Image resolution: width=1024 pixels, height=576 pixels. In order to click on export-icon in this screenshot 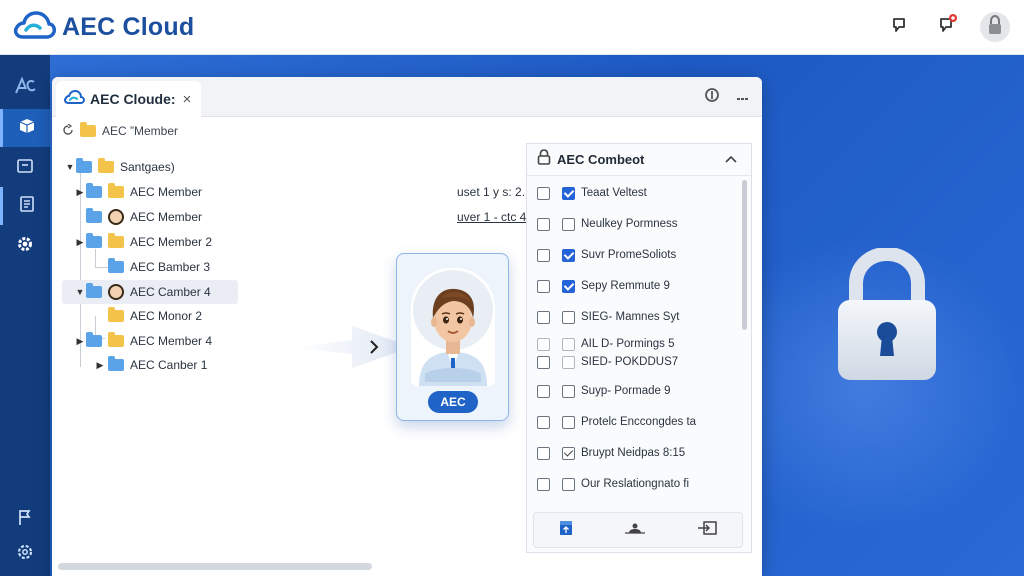, I will do `click(707, 530)`.